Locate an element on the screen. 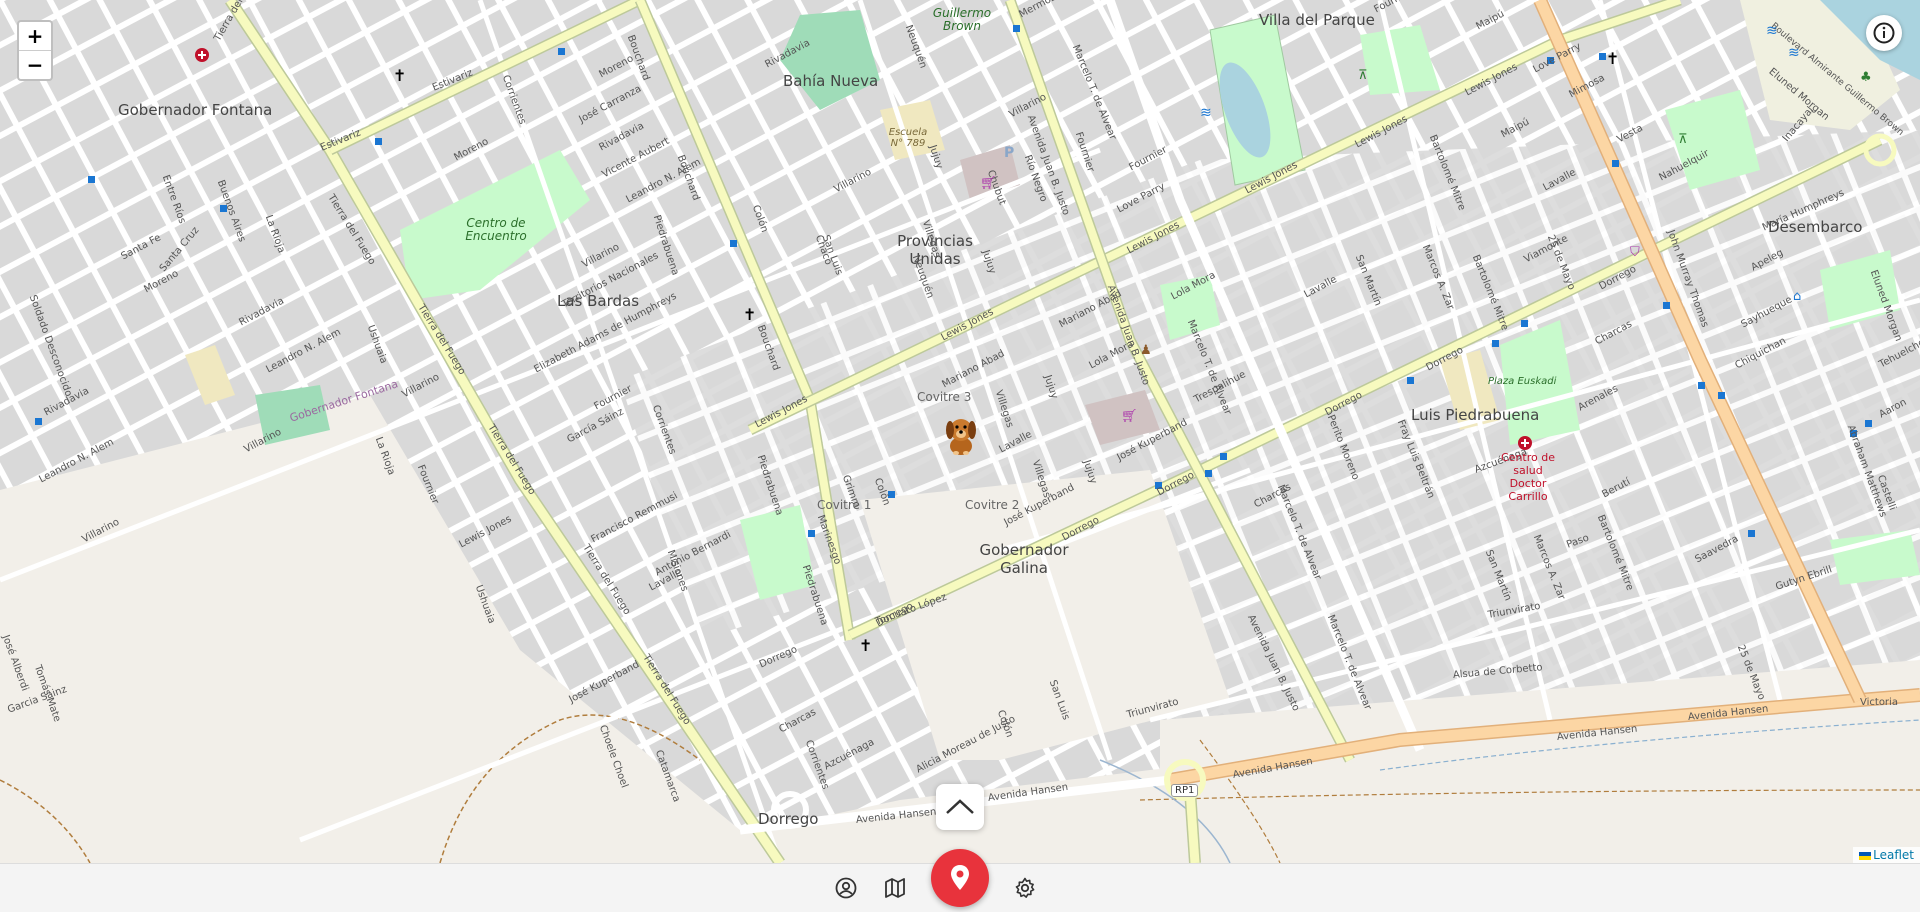  artwork-icon: ♟ is located at coordinates (1146, 350).